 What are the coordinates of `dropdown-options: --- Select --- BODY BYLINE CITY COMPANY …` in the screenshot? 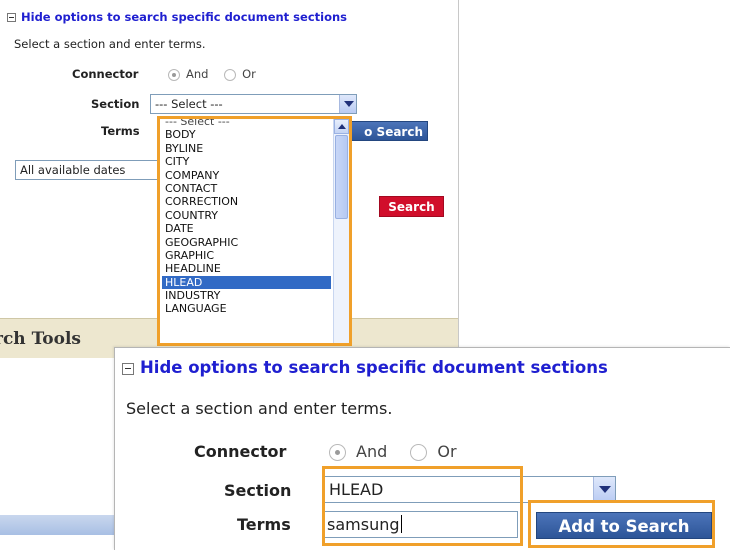 It's located at (246, 217).